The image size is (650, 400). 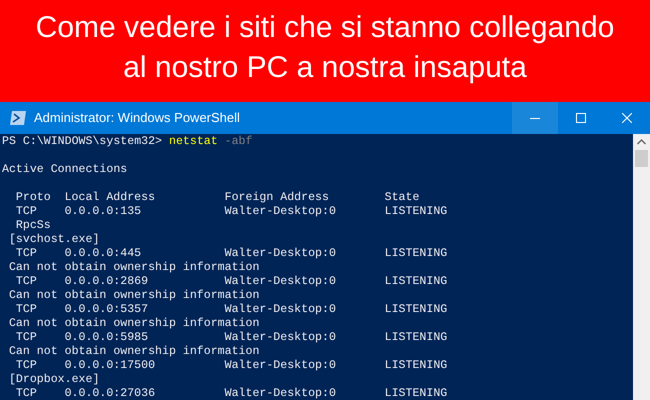 What do you see at coordinates (581, 118) in the screenshot?
I see `maximize-icon` at bounding box center [581, 118].